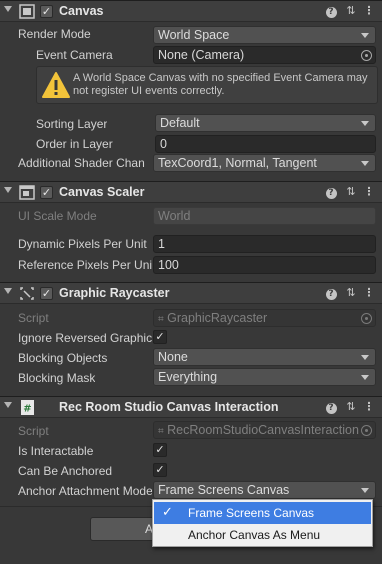 This screenshot has height=564, width=382. I want to click on rec-room-script-value: RecRoomStudioCanvasInteraction, so click(263, 430).